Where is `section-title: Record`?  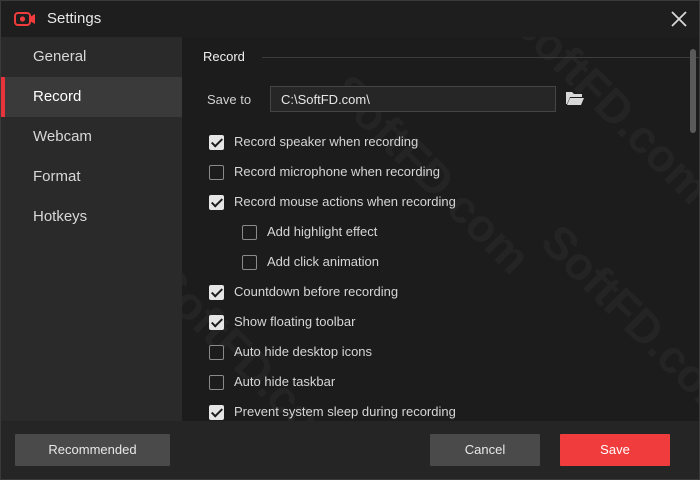 section-title: Record is located at coordinates (224, 56).